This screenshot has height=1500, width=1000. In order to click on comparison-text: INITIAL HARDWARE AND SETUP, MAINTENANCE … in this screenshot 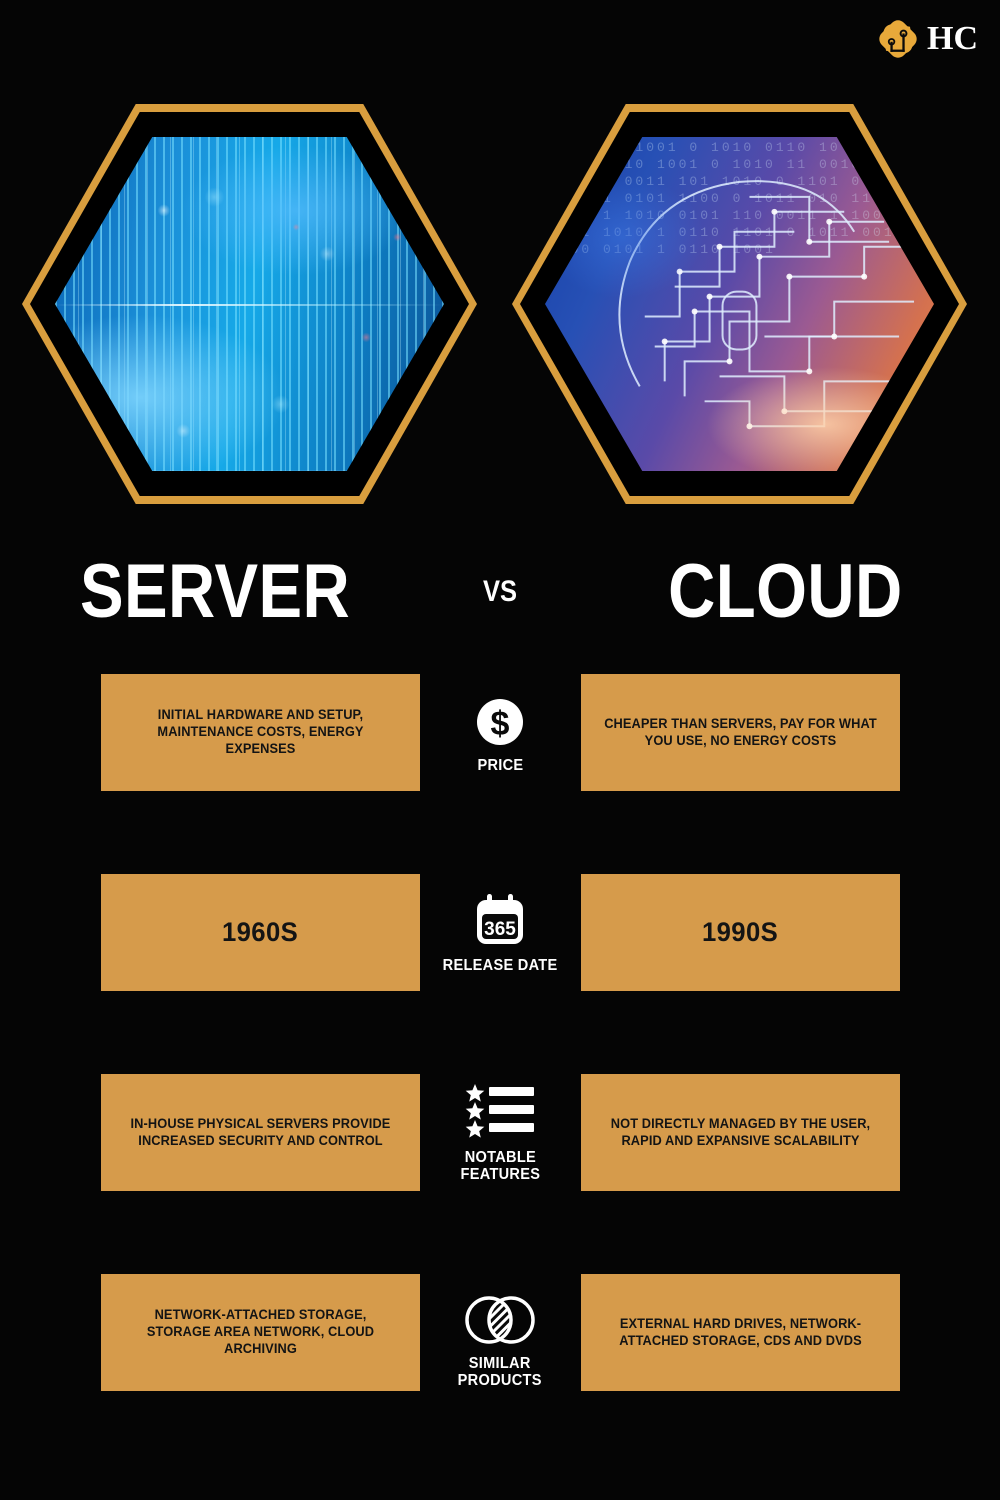, I will do `click(260, 731)`.